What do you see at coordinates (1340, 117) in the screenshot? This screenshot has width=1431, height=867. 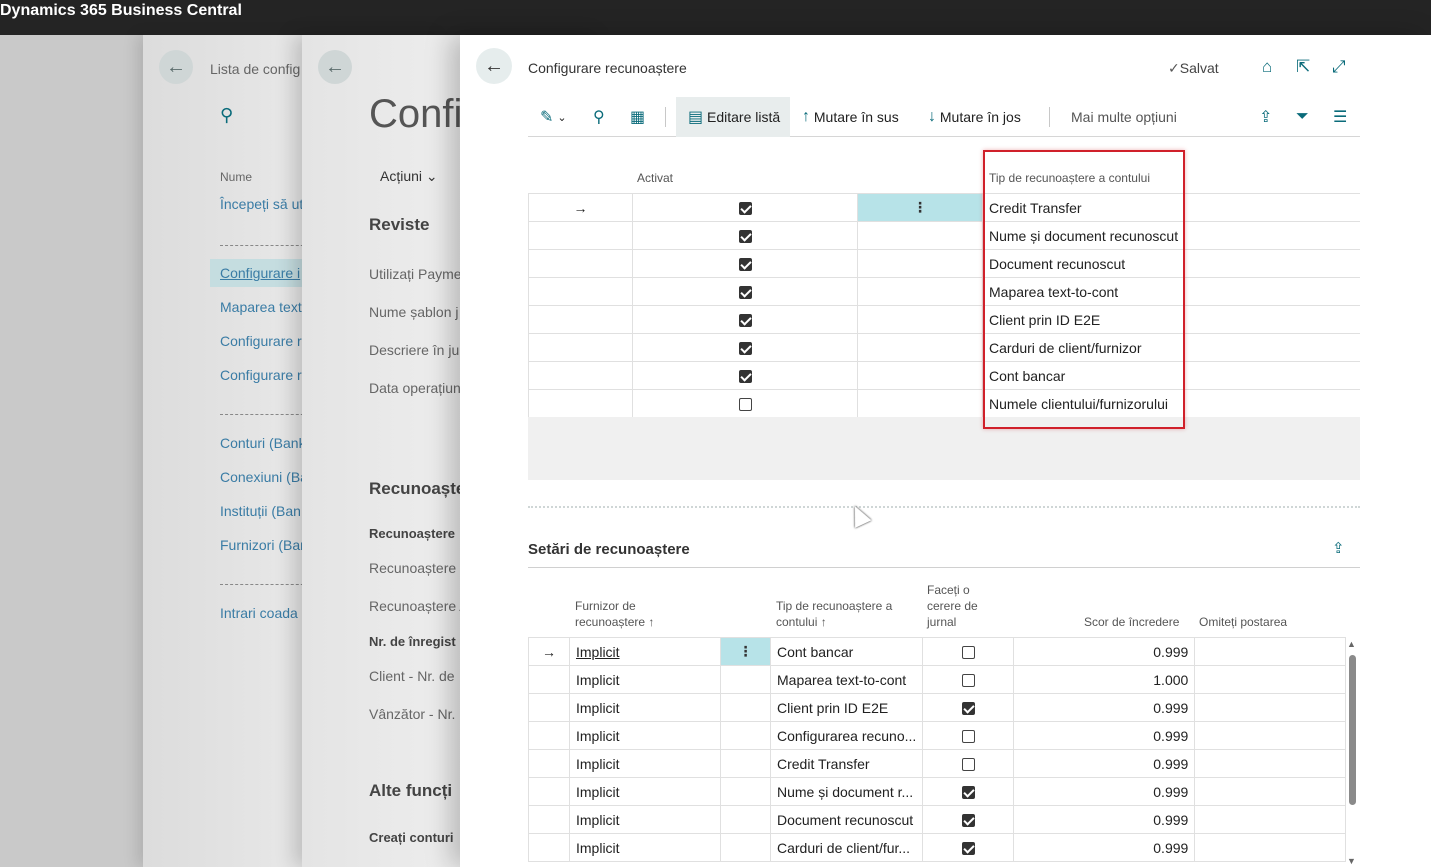 I see `list-view-icon: ☰` at bounding box center [1340, 117].